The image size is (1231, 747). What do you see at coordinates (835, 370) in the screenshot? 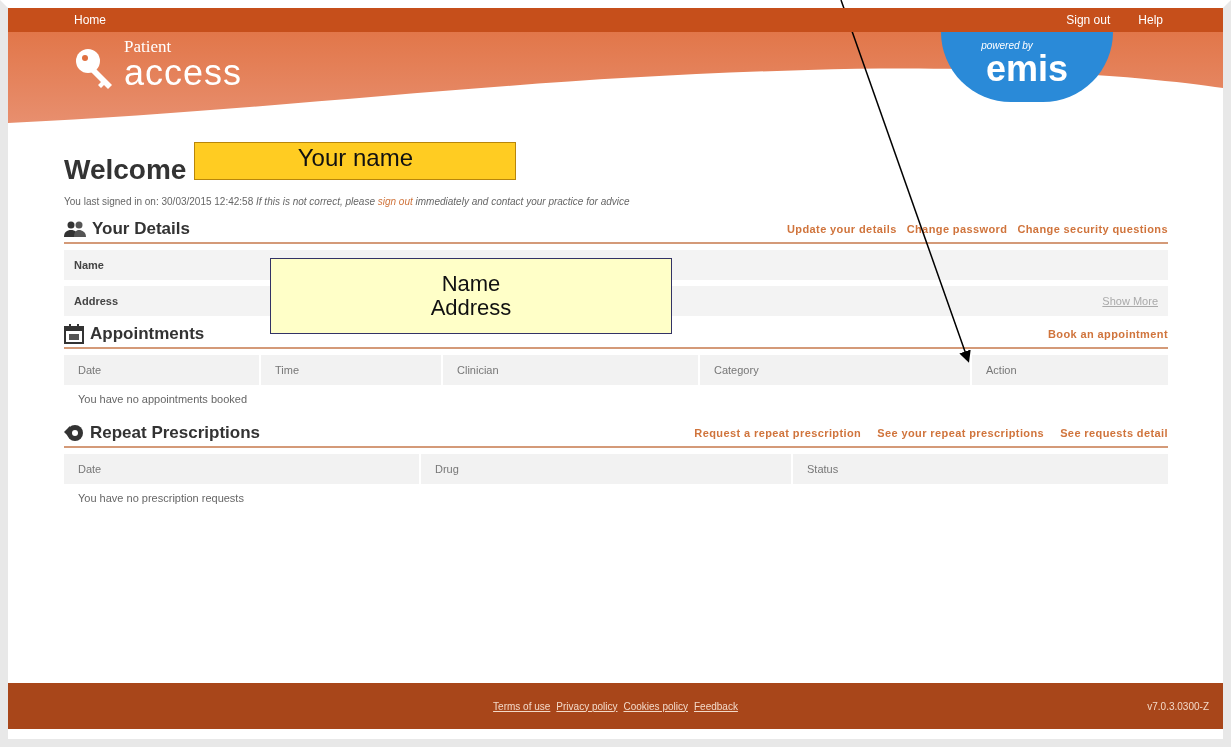
I see `column-header: Category` at bounding box center [835, 370].